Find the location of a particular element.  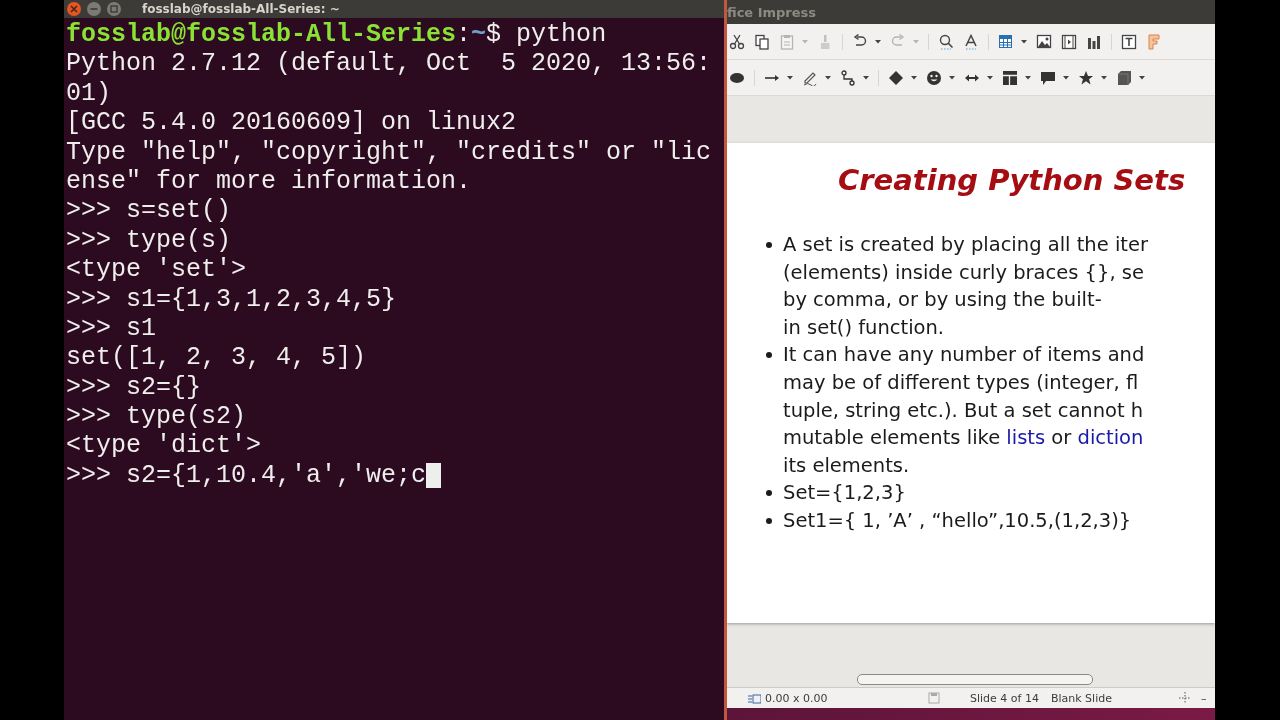

slide-layout: Blank Slide is located at coordinates (1081, 698).